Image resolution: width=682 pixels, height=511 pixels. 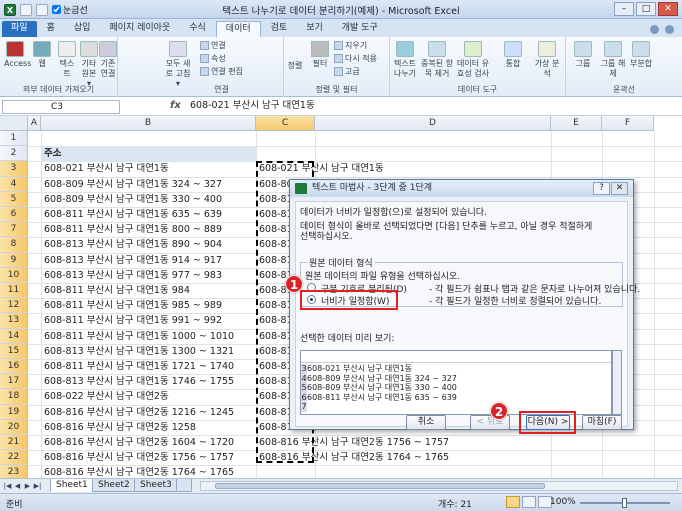 I want to click on name-box: C3, so click(x=61, y=107).